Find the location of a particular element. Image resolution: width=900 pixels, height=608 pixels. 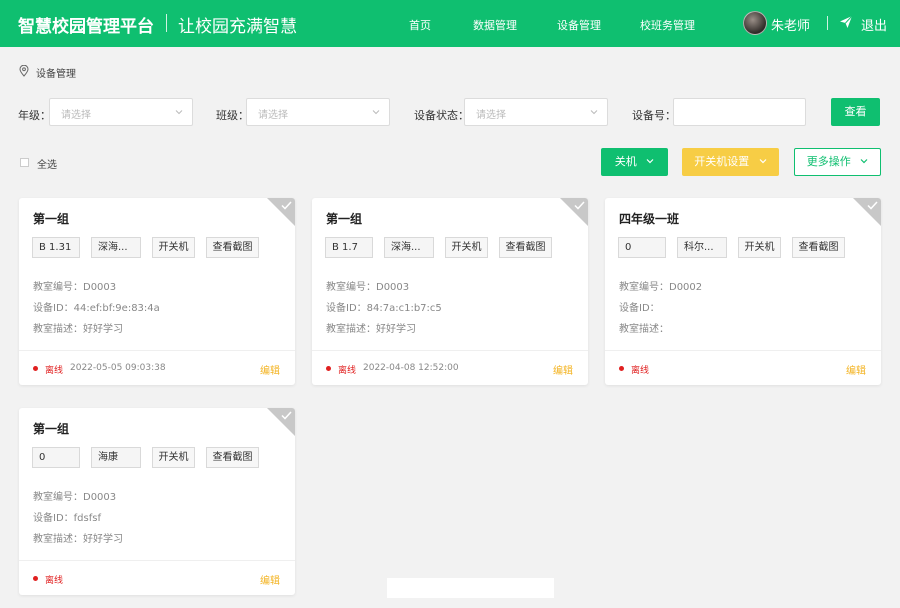

device-id: 设备ID：fdsfsf is located at coordinates (67, 518).